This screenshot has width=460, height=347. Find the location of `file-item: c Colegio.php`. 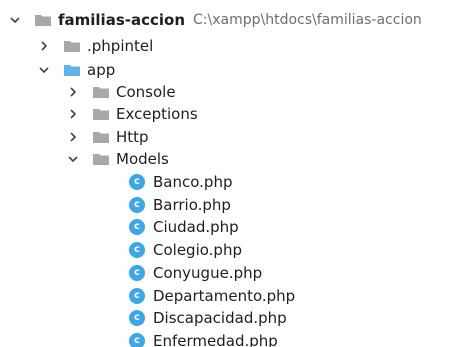

file-item: c Colegio.php is located at coordinates (230, 249).